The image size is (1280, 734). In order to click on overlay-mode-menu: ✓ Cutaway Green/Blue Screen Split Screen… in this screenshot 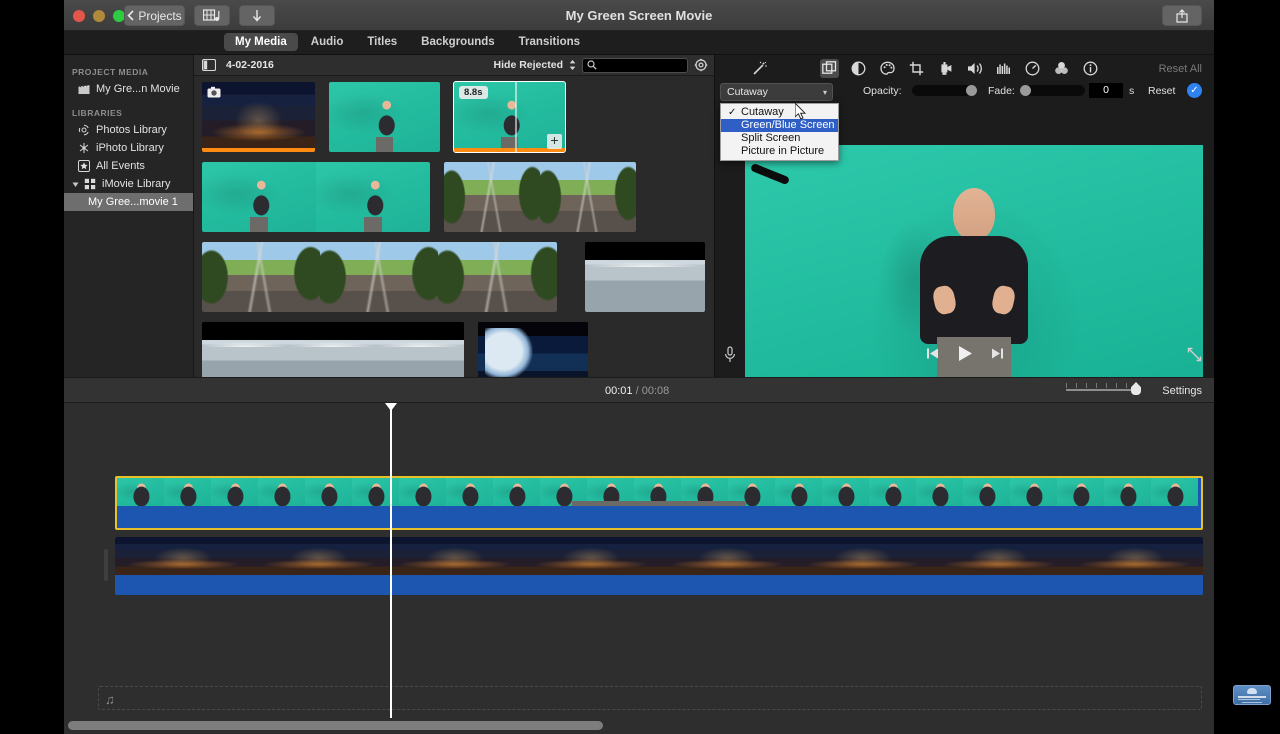, I will do `click(779, 132)`.